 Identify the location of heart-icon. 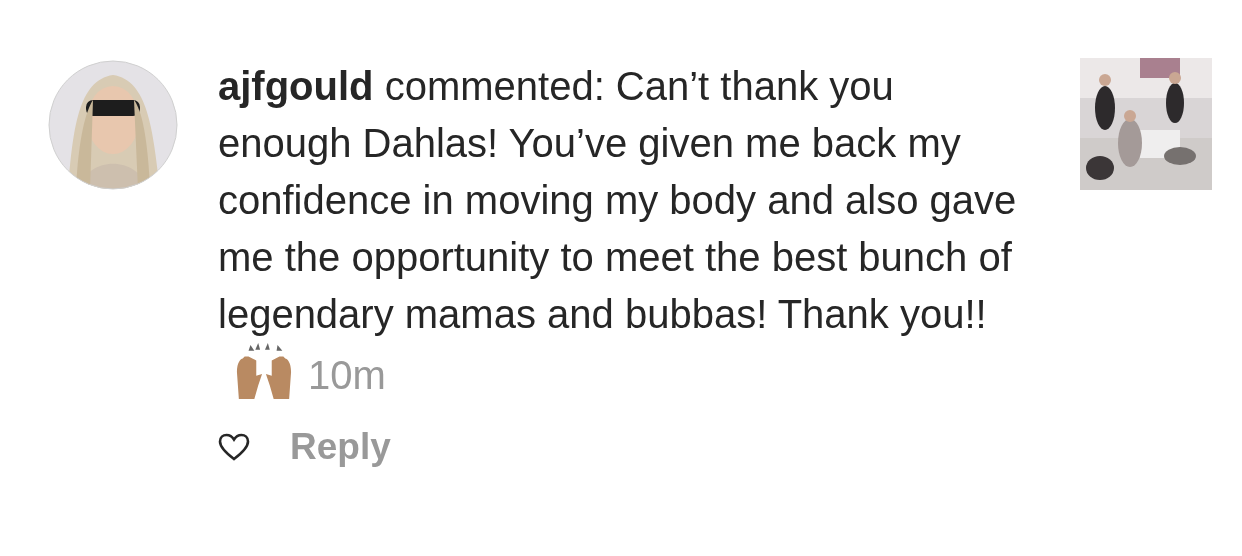
(234, 447).